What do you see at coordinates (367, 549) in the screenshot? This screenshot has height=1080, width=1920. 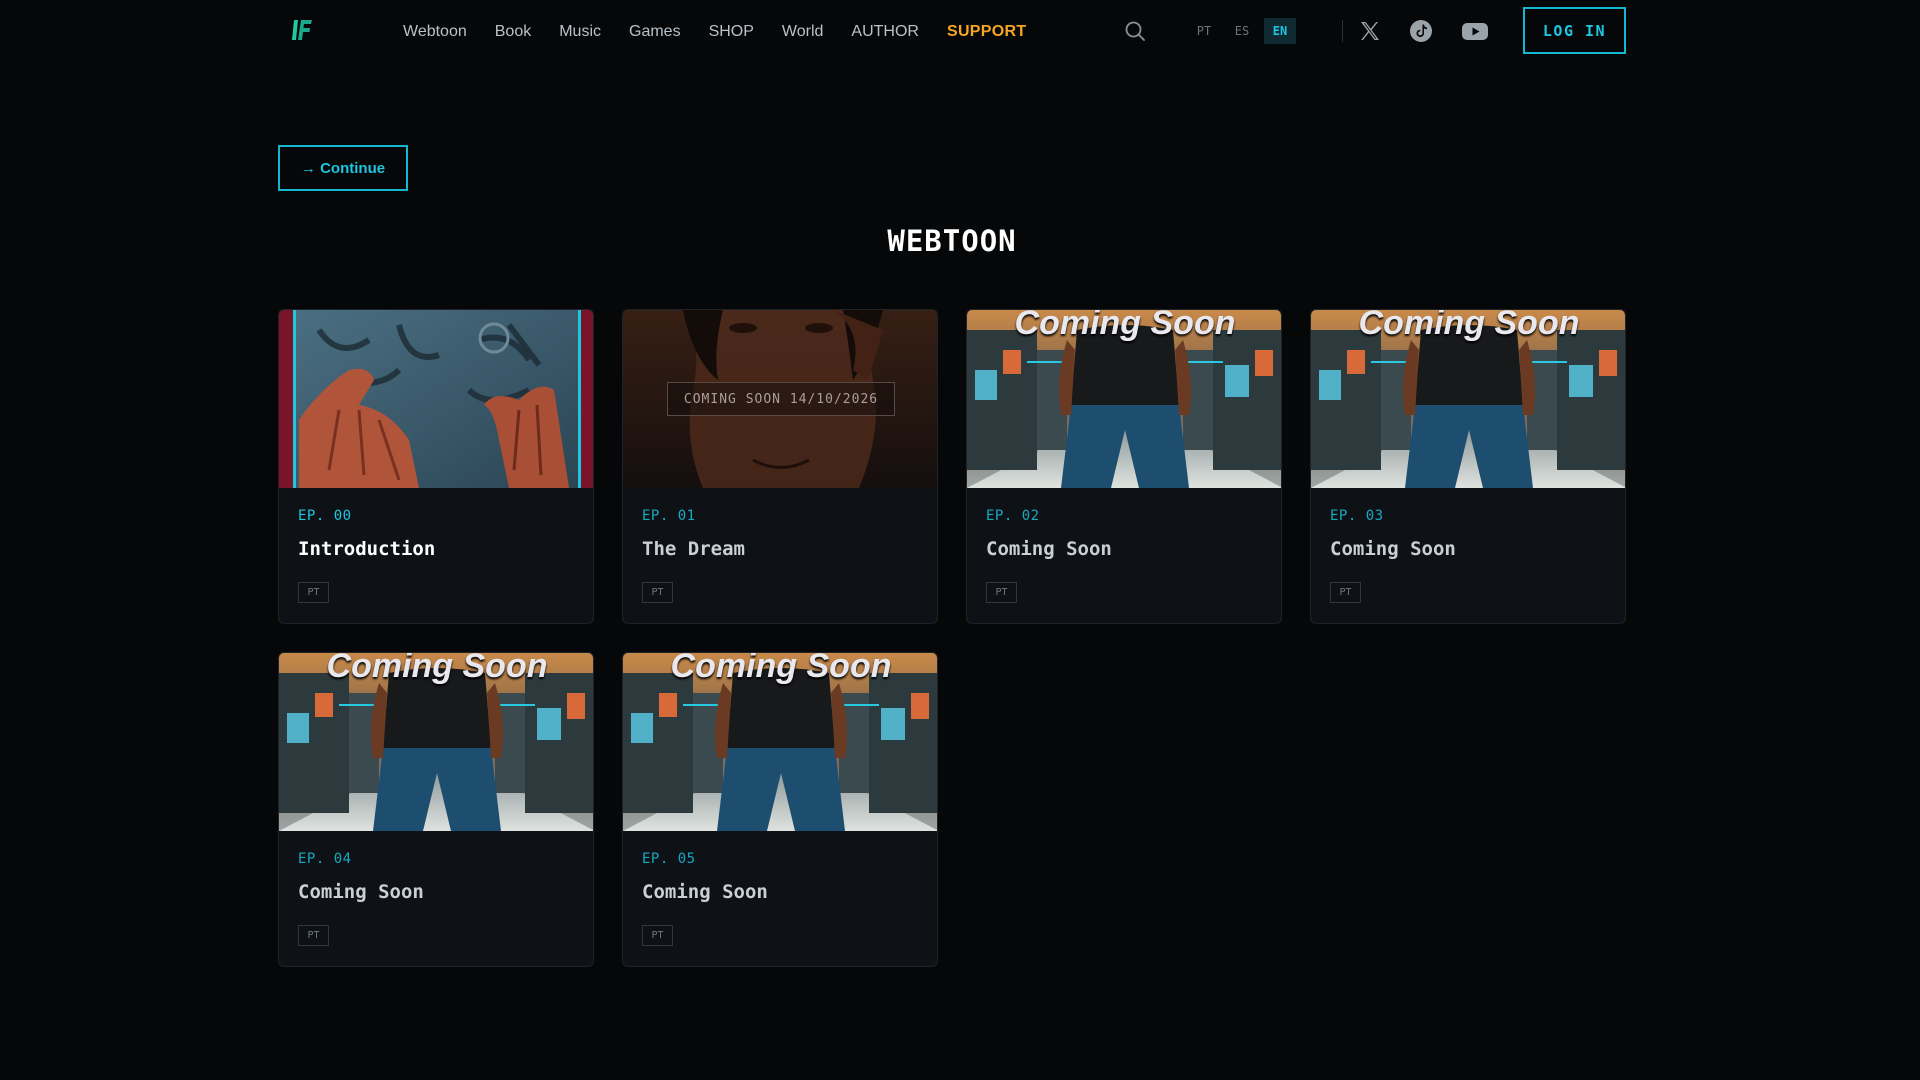 I see `episode-title: Introduction` at bounding box center [367, 549].